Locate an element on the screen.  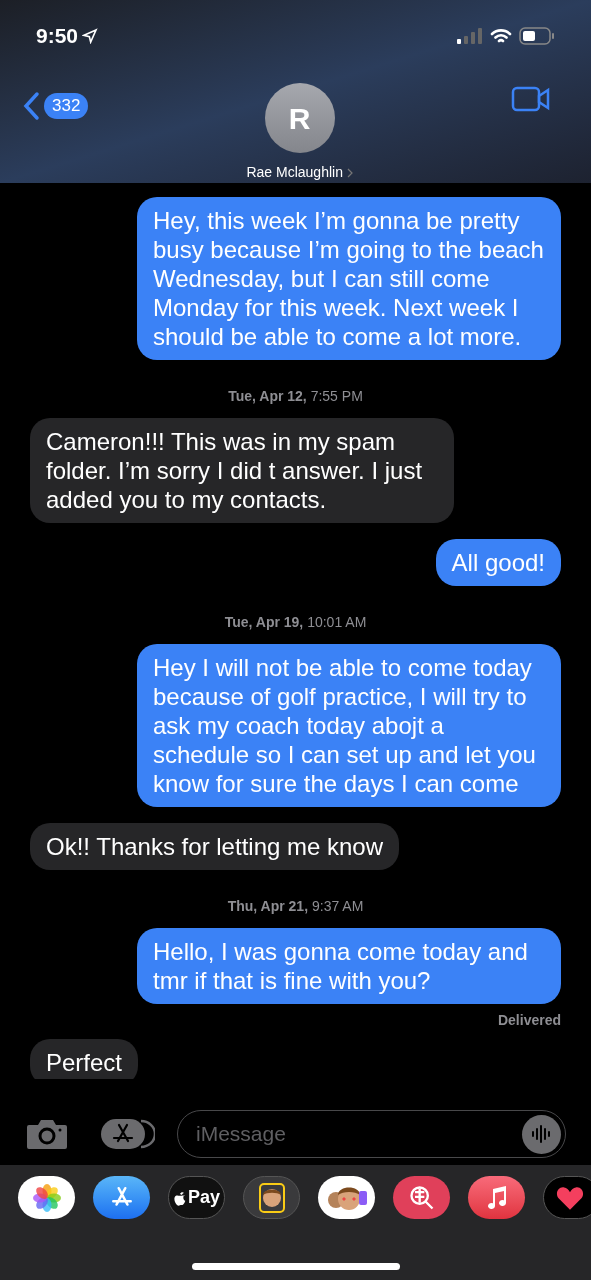
received-message: Perfect is located at coordinates (84, 1059).